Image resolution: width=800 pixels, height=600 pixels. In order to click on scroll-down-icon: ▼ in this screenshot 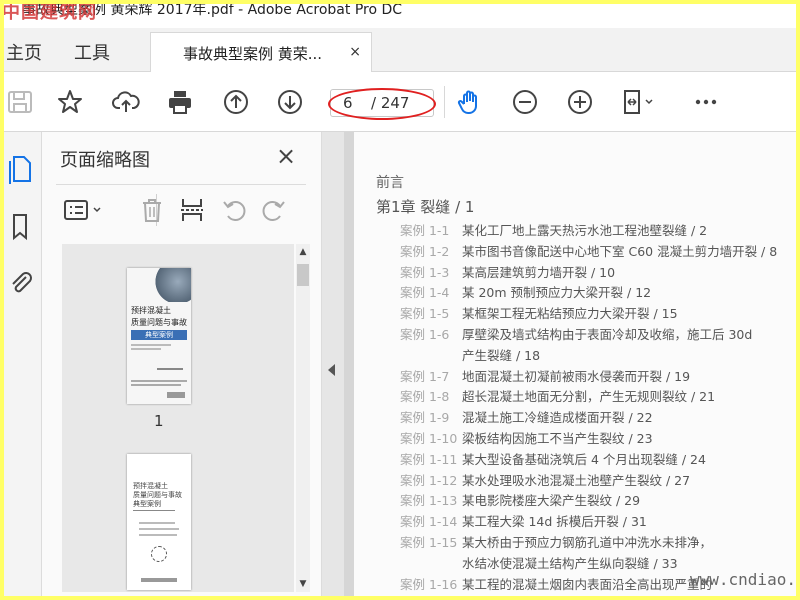, I will do `click(303, 584)`.